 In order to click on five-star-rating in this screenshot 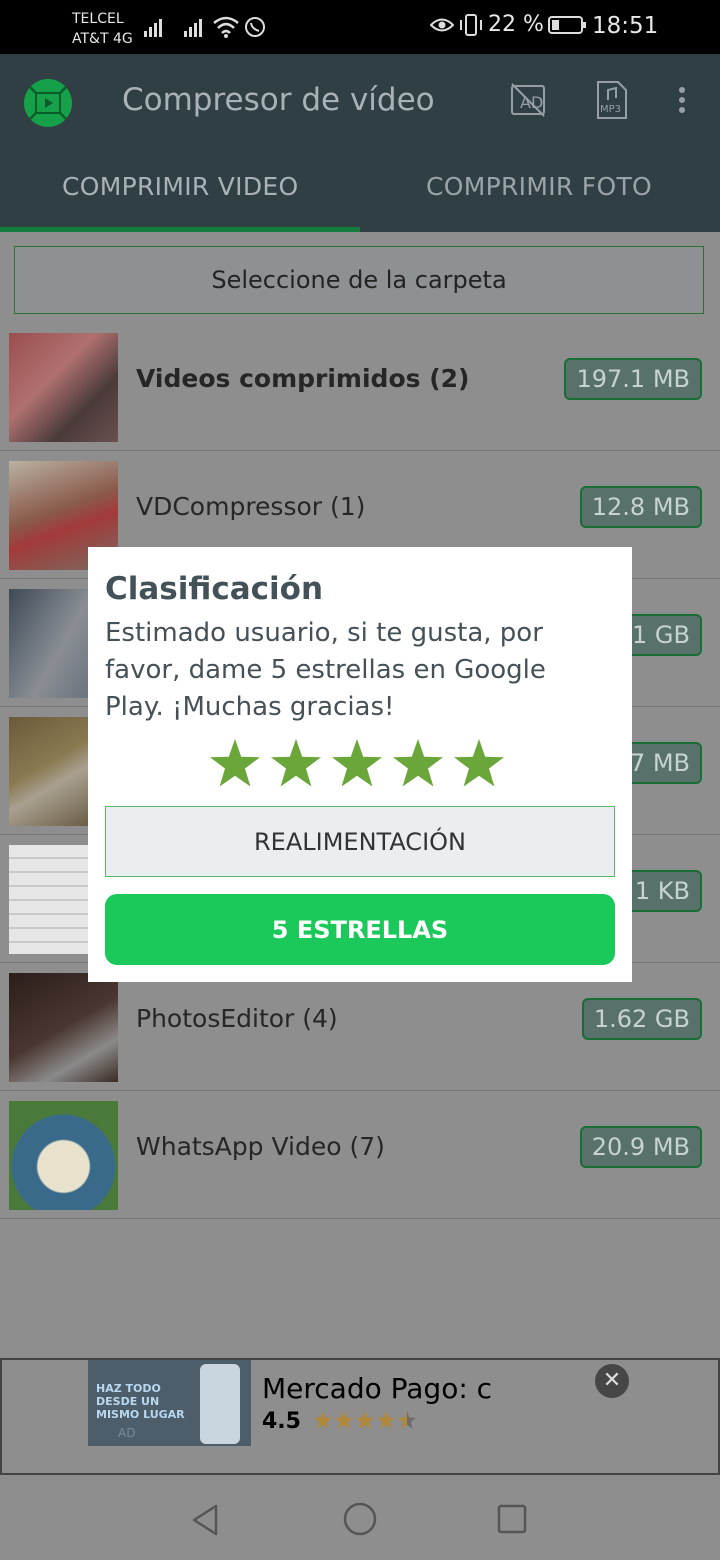, I will do `click(358, 764)`.